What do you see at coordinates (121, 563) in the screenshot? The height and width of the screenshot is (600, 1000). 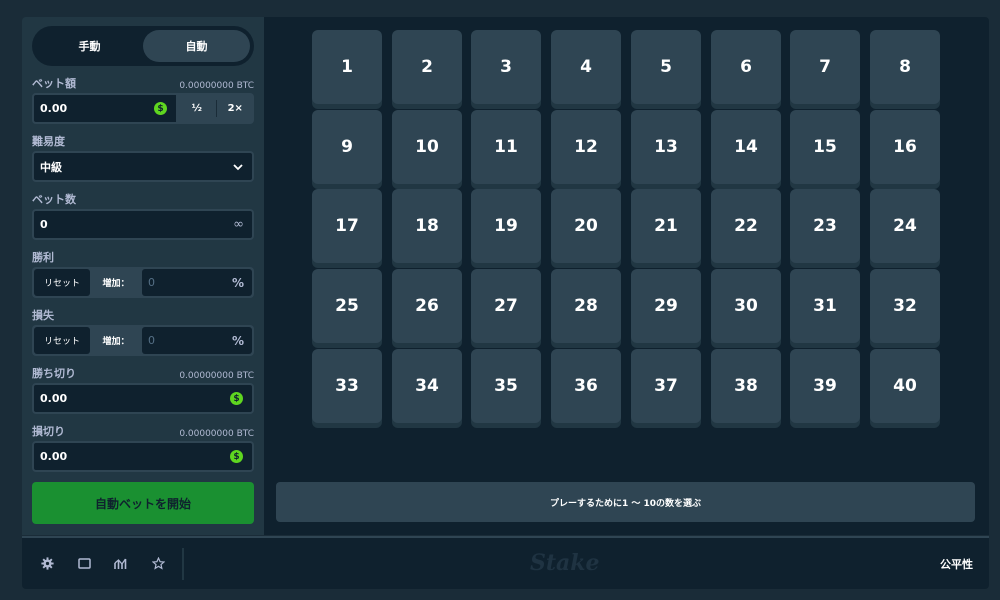 I see `stats-icon` at bounding box center [121, 563].